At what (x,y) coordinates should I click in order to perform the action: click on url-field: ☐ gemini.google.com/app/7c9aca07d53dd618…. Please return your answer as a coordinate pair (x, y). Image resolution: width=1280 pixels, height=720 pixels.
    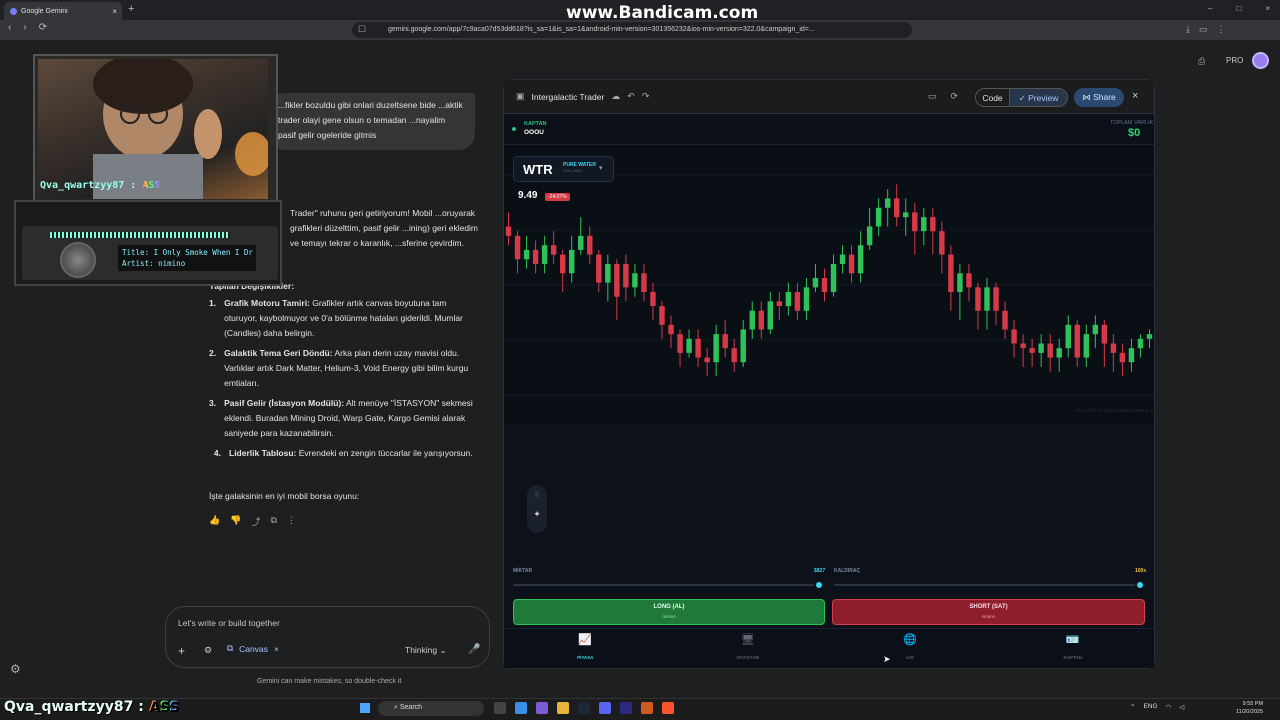
    Looking at the image, I should click on (632, 30).